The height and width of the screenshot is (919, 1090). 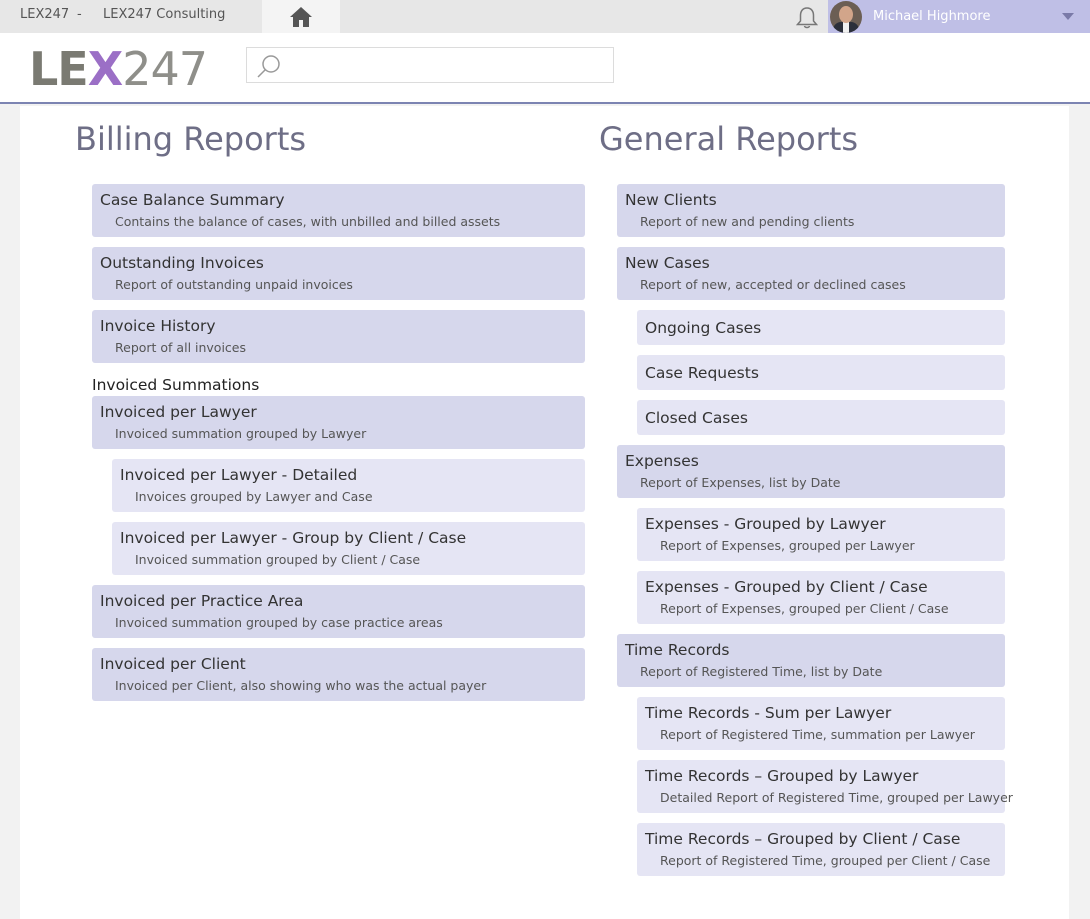 What do you see at coordinates (173, 664) in the screenshot?
I see `report-title: Invoiced per Client` at bounding box center [173, 664].